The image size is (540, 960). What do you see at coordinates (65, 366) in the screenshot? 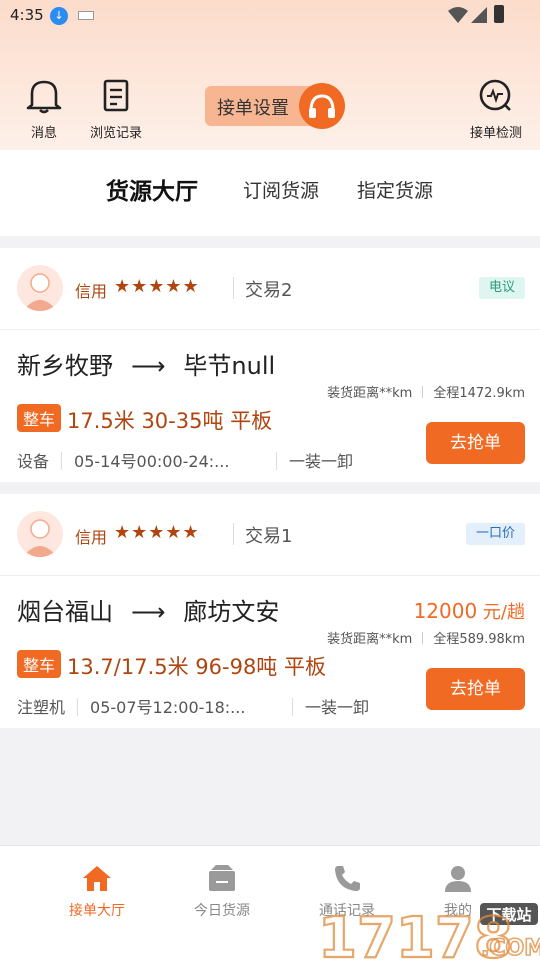
I see `origin: 新乡牧野` at bounding box center [65, 366].